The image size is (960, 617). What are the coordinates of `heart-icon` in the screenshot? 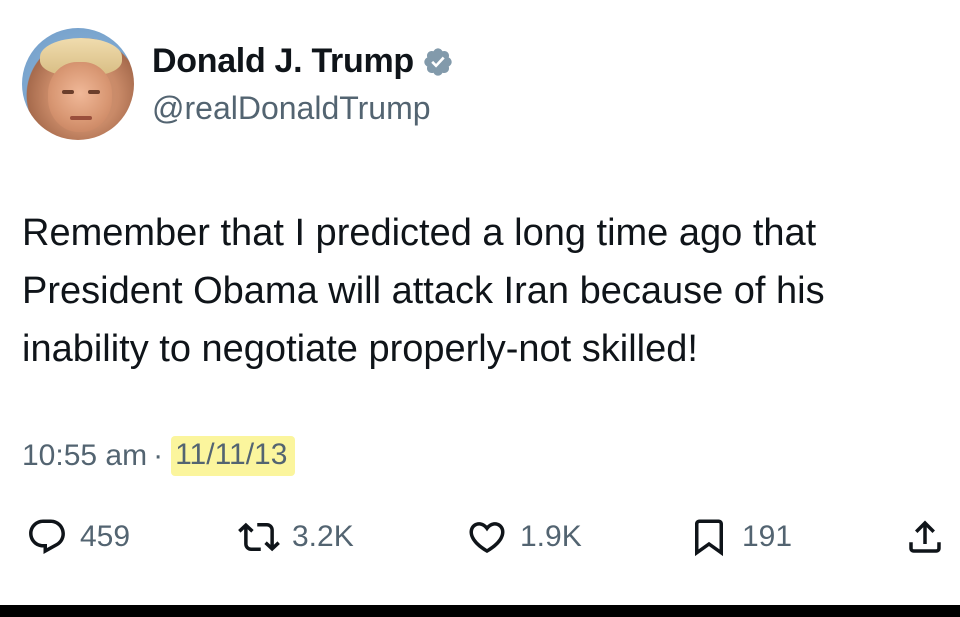 It's located at (487, 538).